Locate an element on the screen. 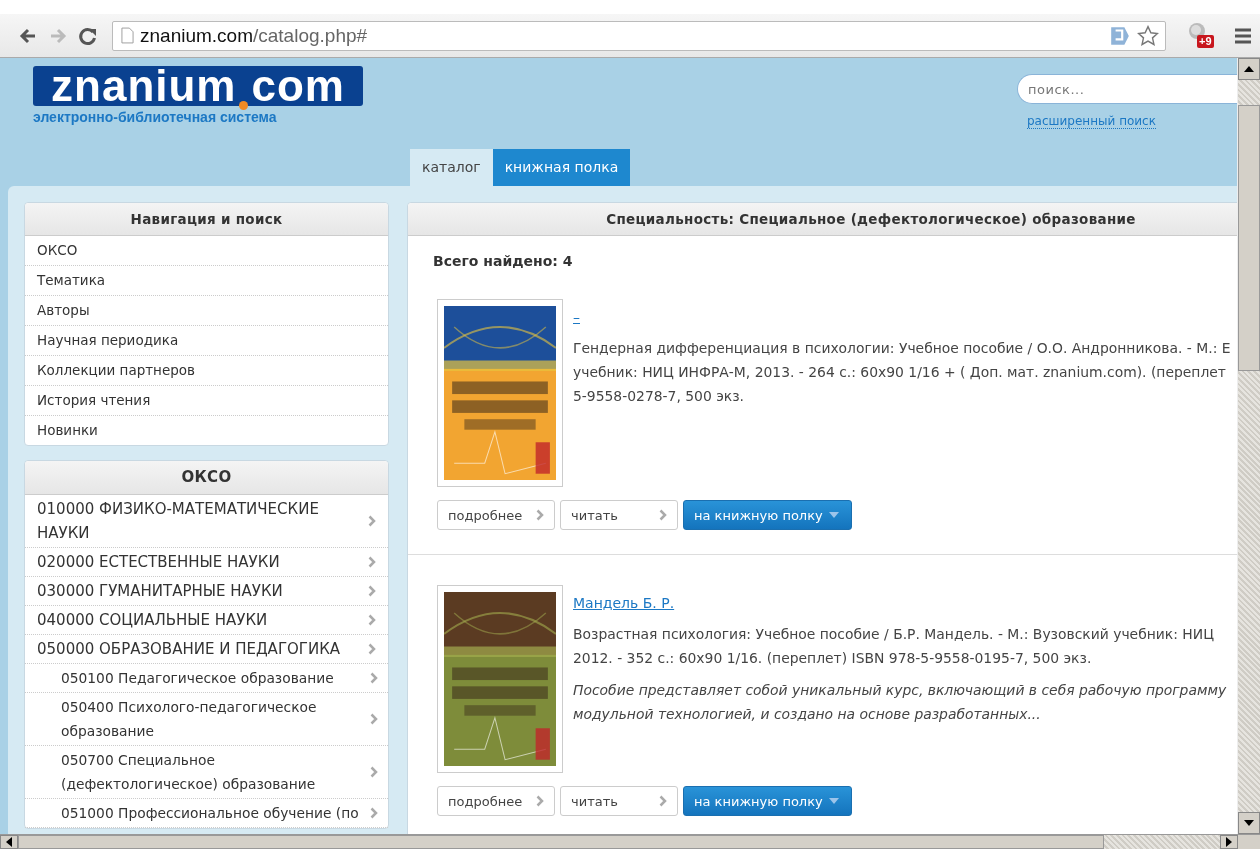 The image size is (1260, 849). left-arrow-icon is located at coordinates (9, 842).